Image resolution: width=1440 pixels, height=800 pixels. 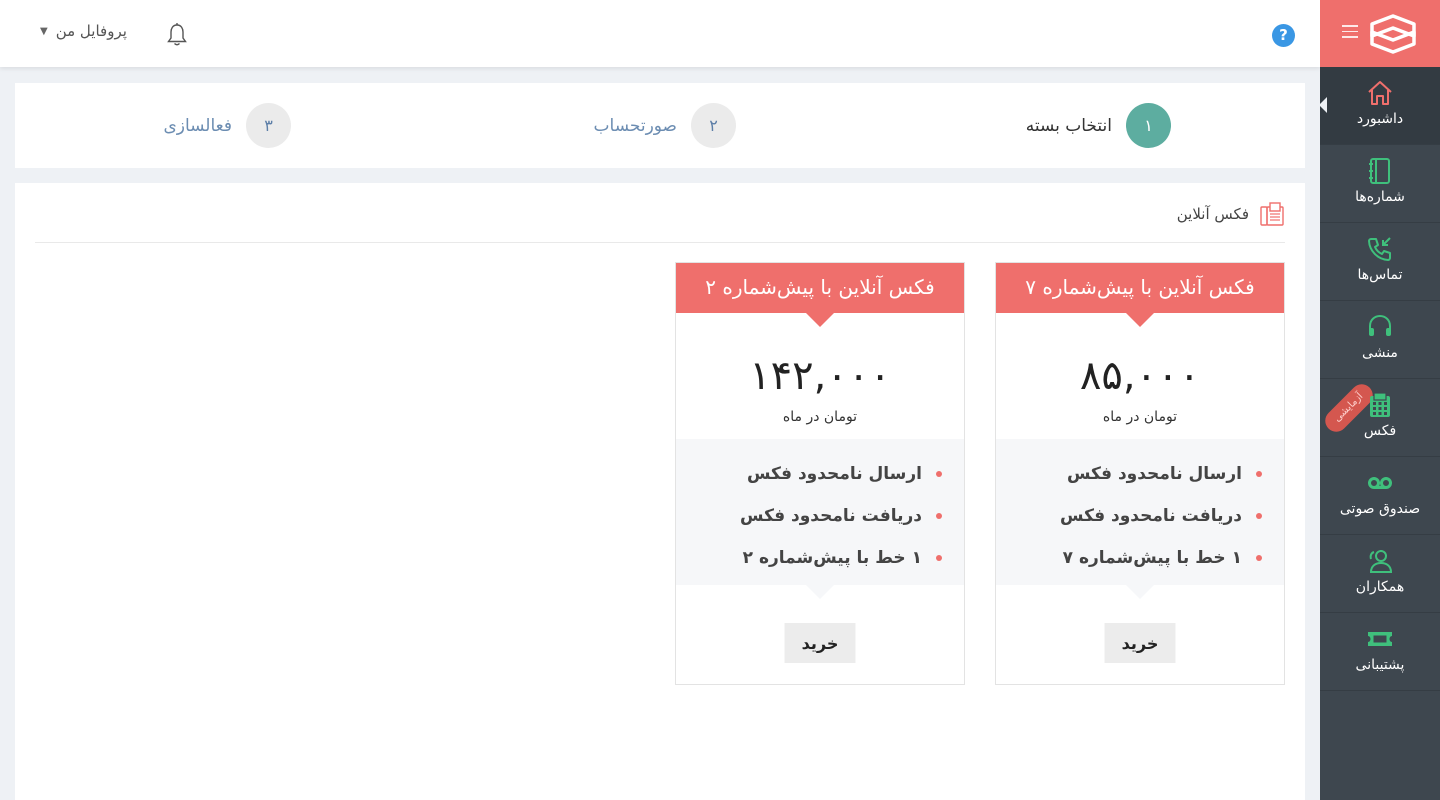 What do you see at coordinates (635, 125) in the screenshot?
I see `step-label: صورتحساب` at bounding box center [635, 125].